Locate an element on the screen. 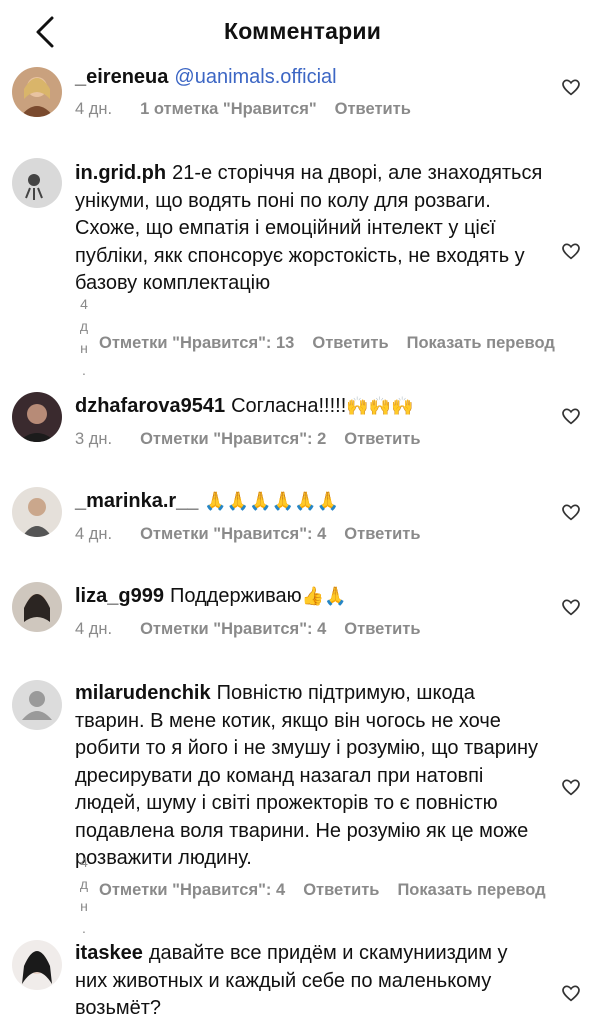  comment-body: Поддерживаю is located at coordinates (235, 596).